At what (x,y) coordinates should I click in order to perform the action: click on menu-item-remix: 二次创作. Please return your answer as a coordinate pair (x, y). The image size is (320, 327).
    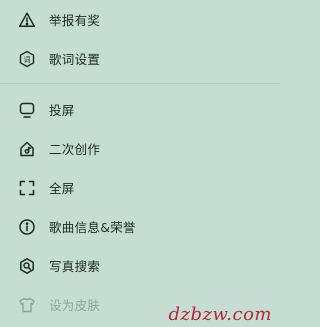
    Looking at the image, I should click on (140, 148).